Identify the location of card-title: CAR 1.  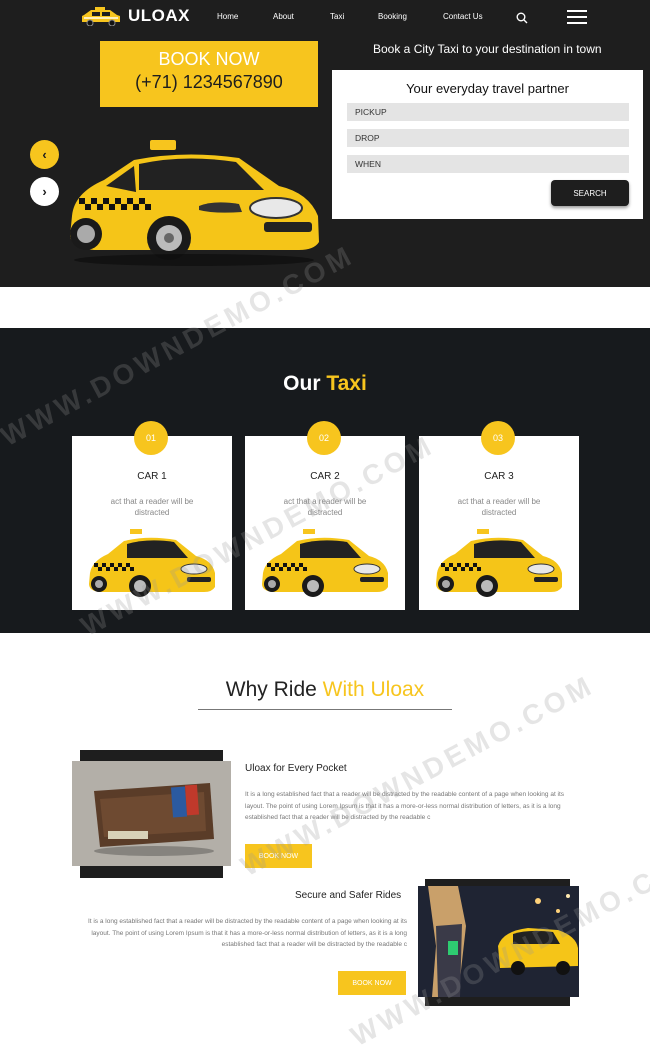
(152, 476).